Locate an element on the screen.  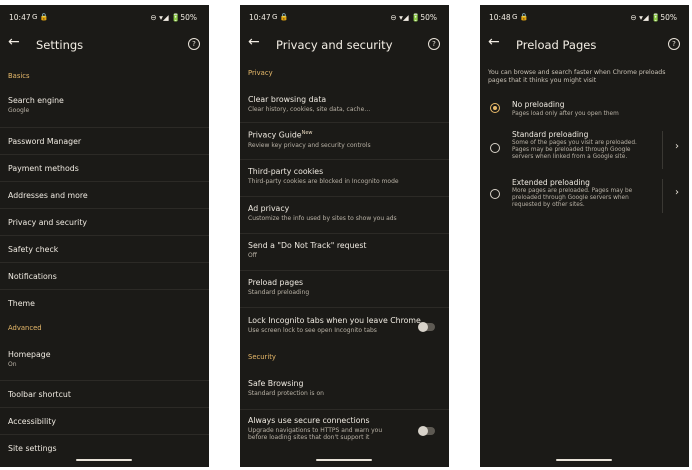
item-title: Preload pages is located at coordinates (276, 282).